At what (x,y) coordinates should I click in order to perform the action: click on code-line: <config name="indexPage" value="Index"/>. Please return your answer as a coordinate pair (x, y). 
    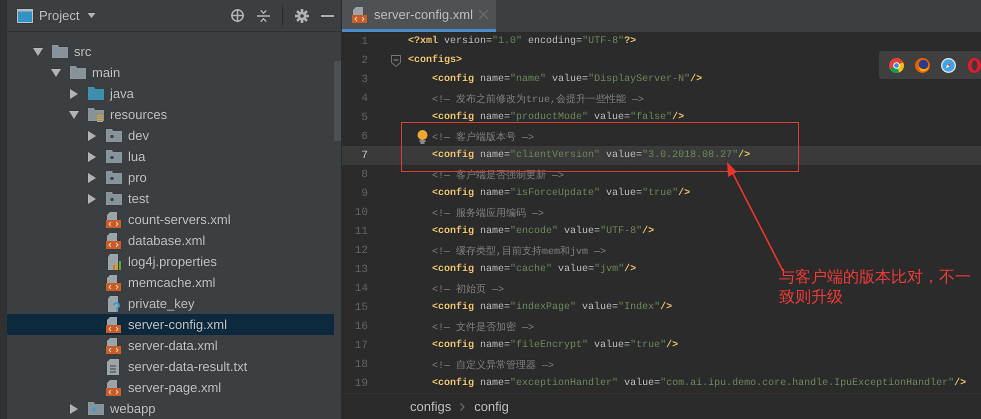
    Looking at the image, I should click on (552, 307).